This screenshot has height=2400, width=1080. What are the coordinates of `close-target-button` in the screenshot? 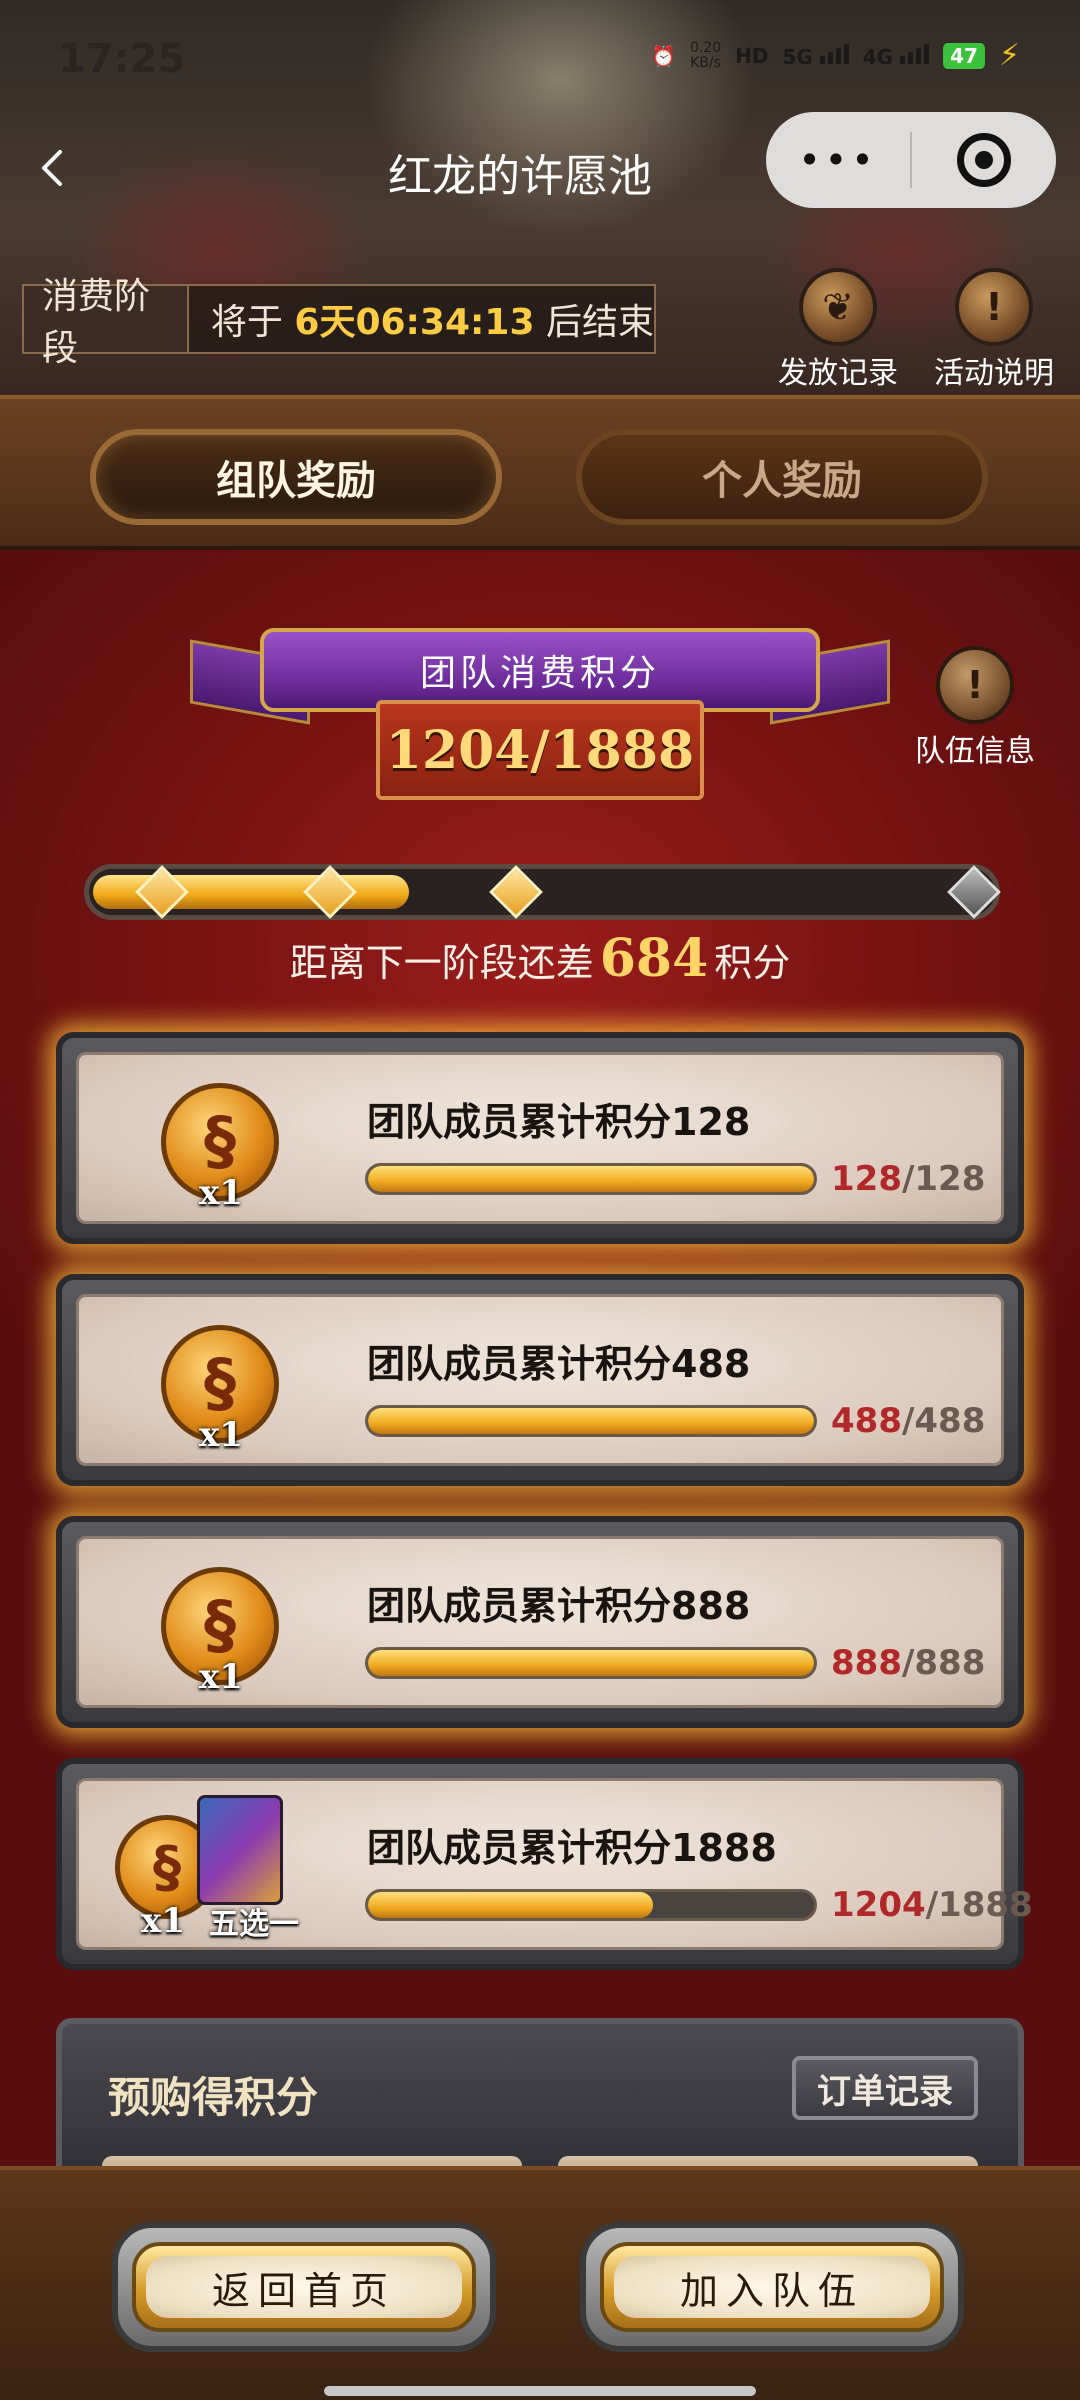 It's located at (984, 160).